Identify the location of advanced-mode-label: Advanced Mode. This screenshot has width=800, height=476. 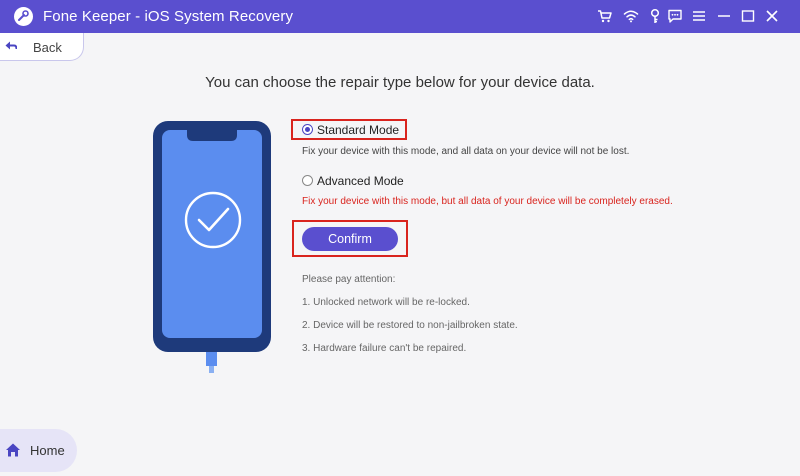
(360, 181).